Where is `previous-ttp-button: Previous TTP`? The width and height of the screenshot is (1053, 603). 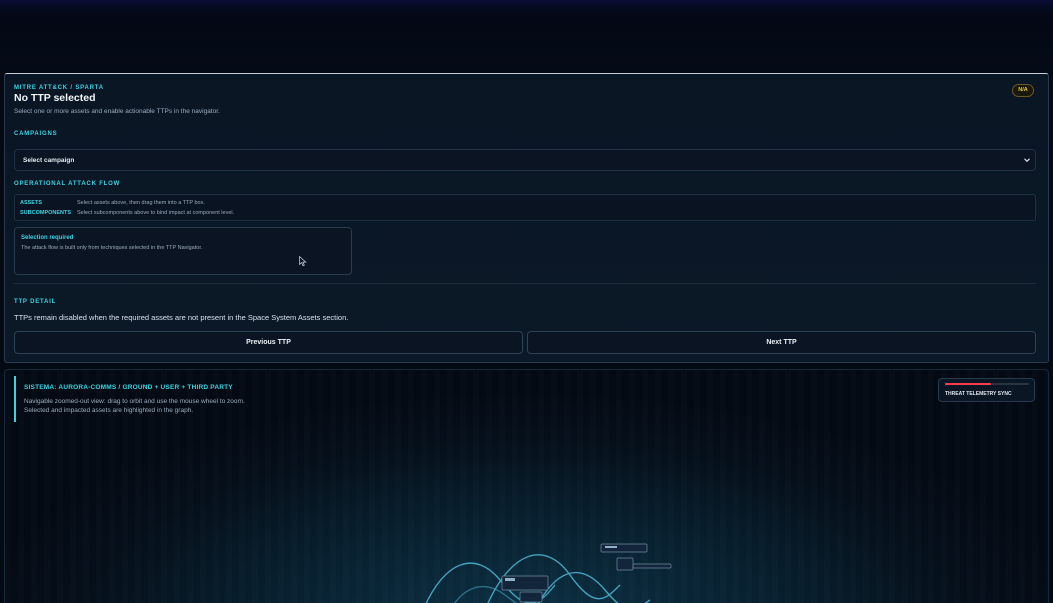
previous-ttp-button: Previous TTP is located at coordinates (268, 342).